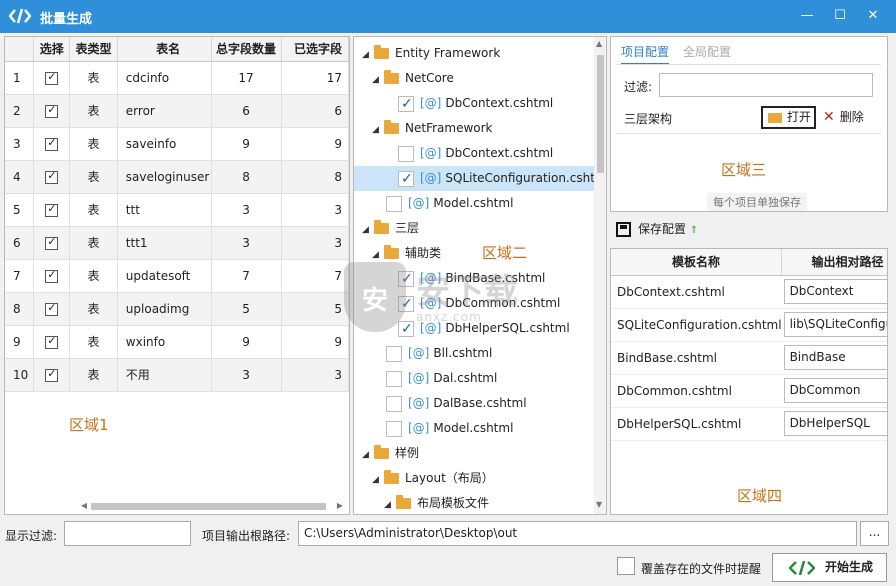 The image size is (896, 586). I want to click on table-row: 3表saveinfo99, so click(177, 144).